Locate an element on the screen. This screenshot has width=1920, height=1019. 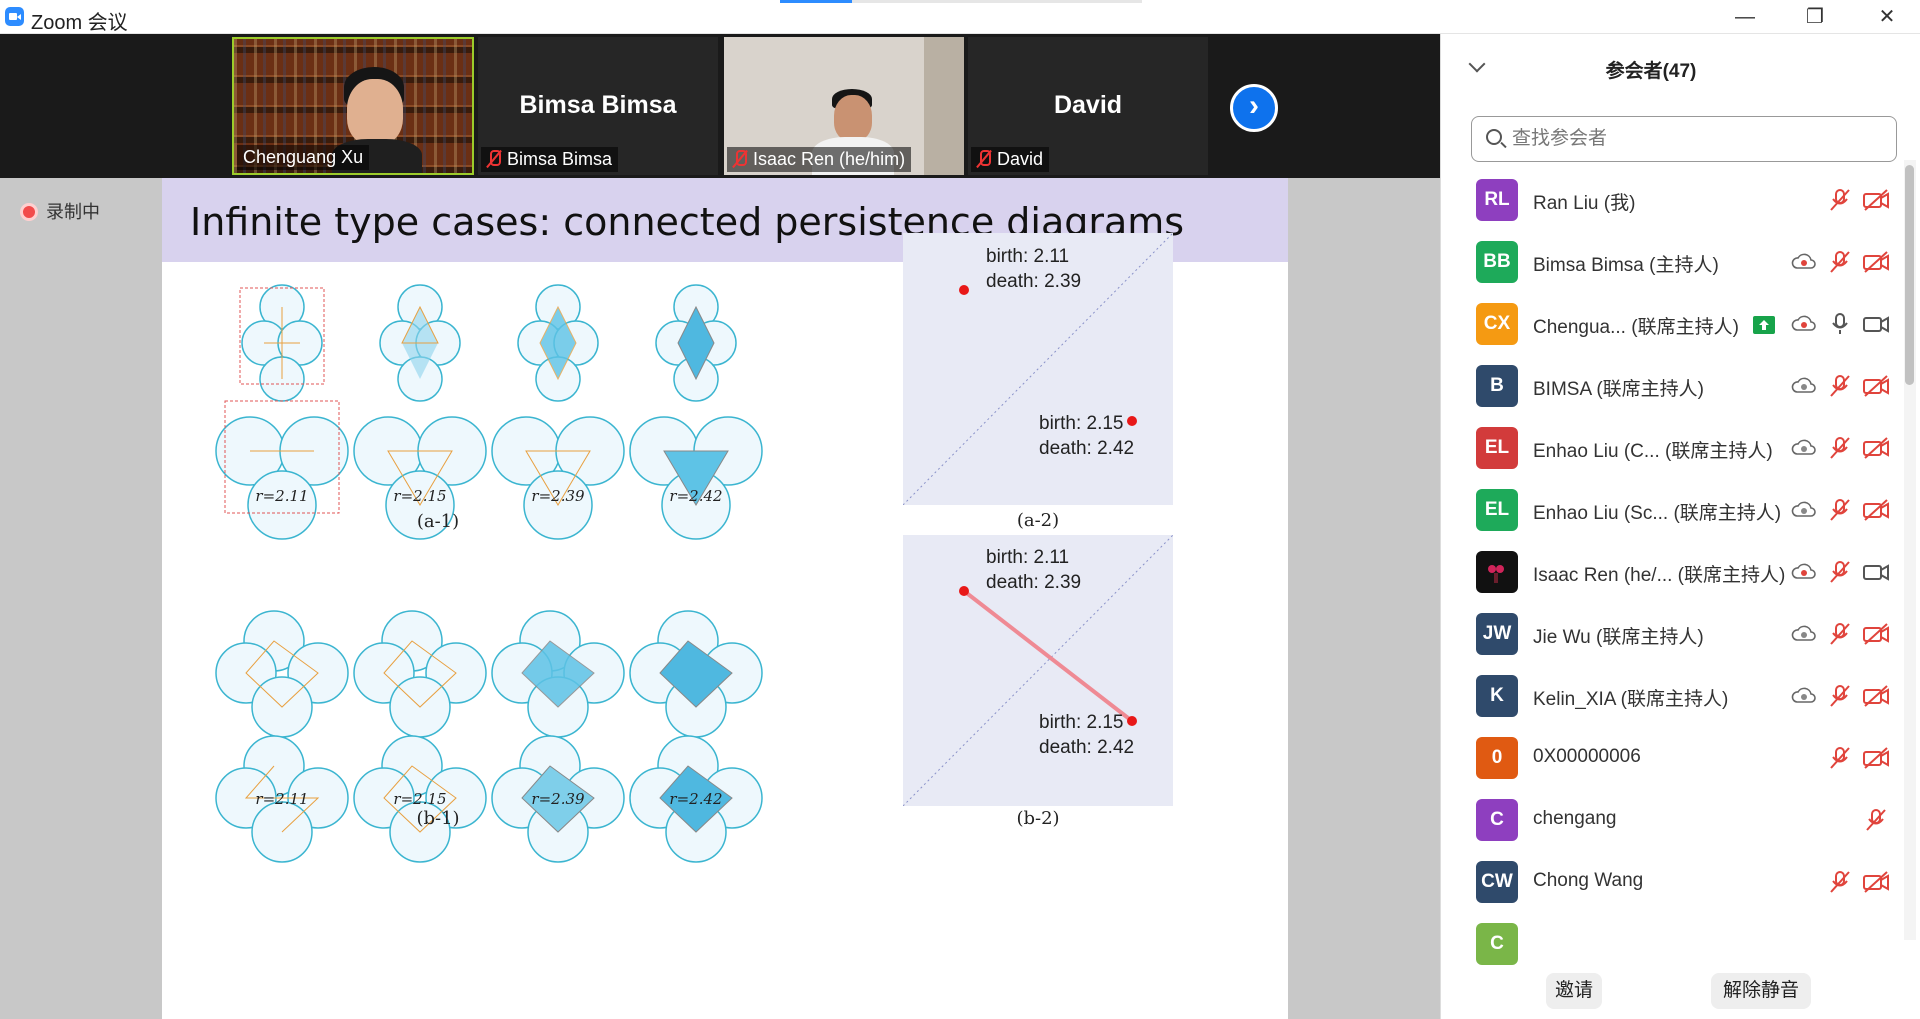
caption-a1: (a-1) is located at coordinates (438, 521).